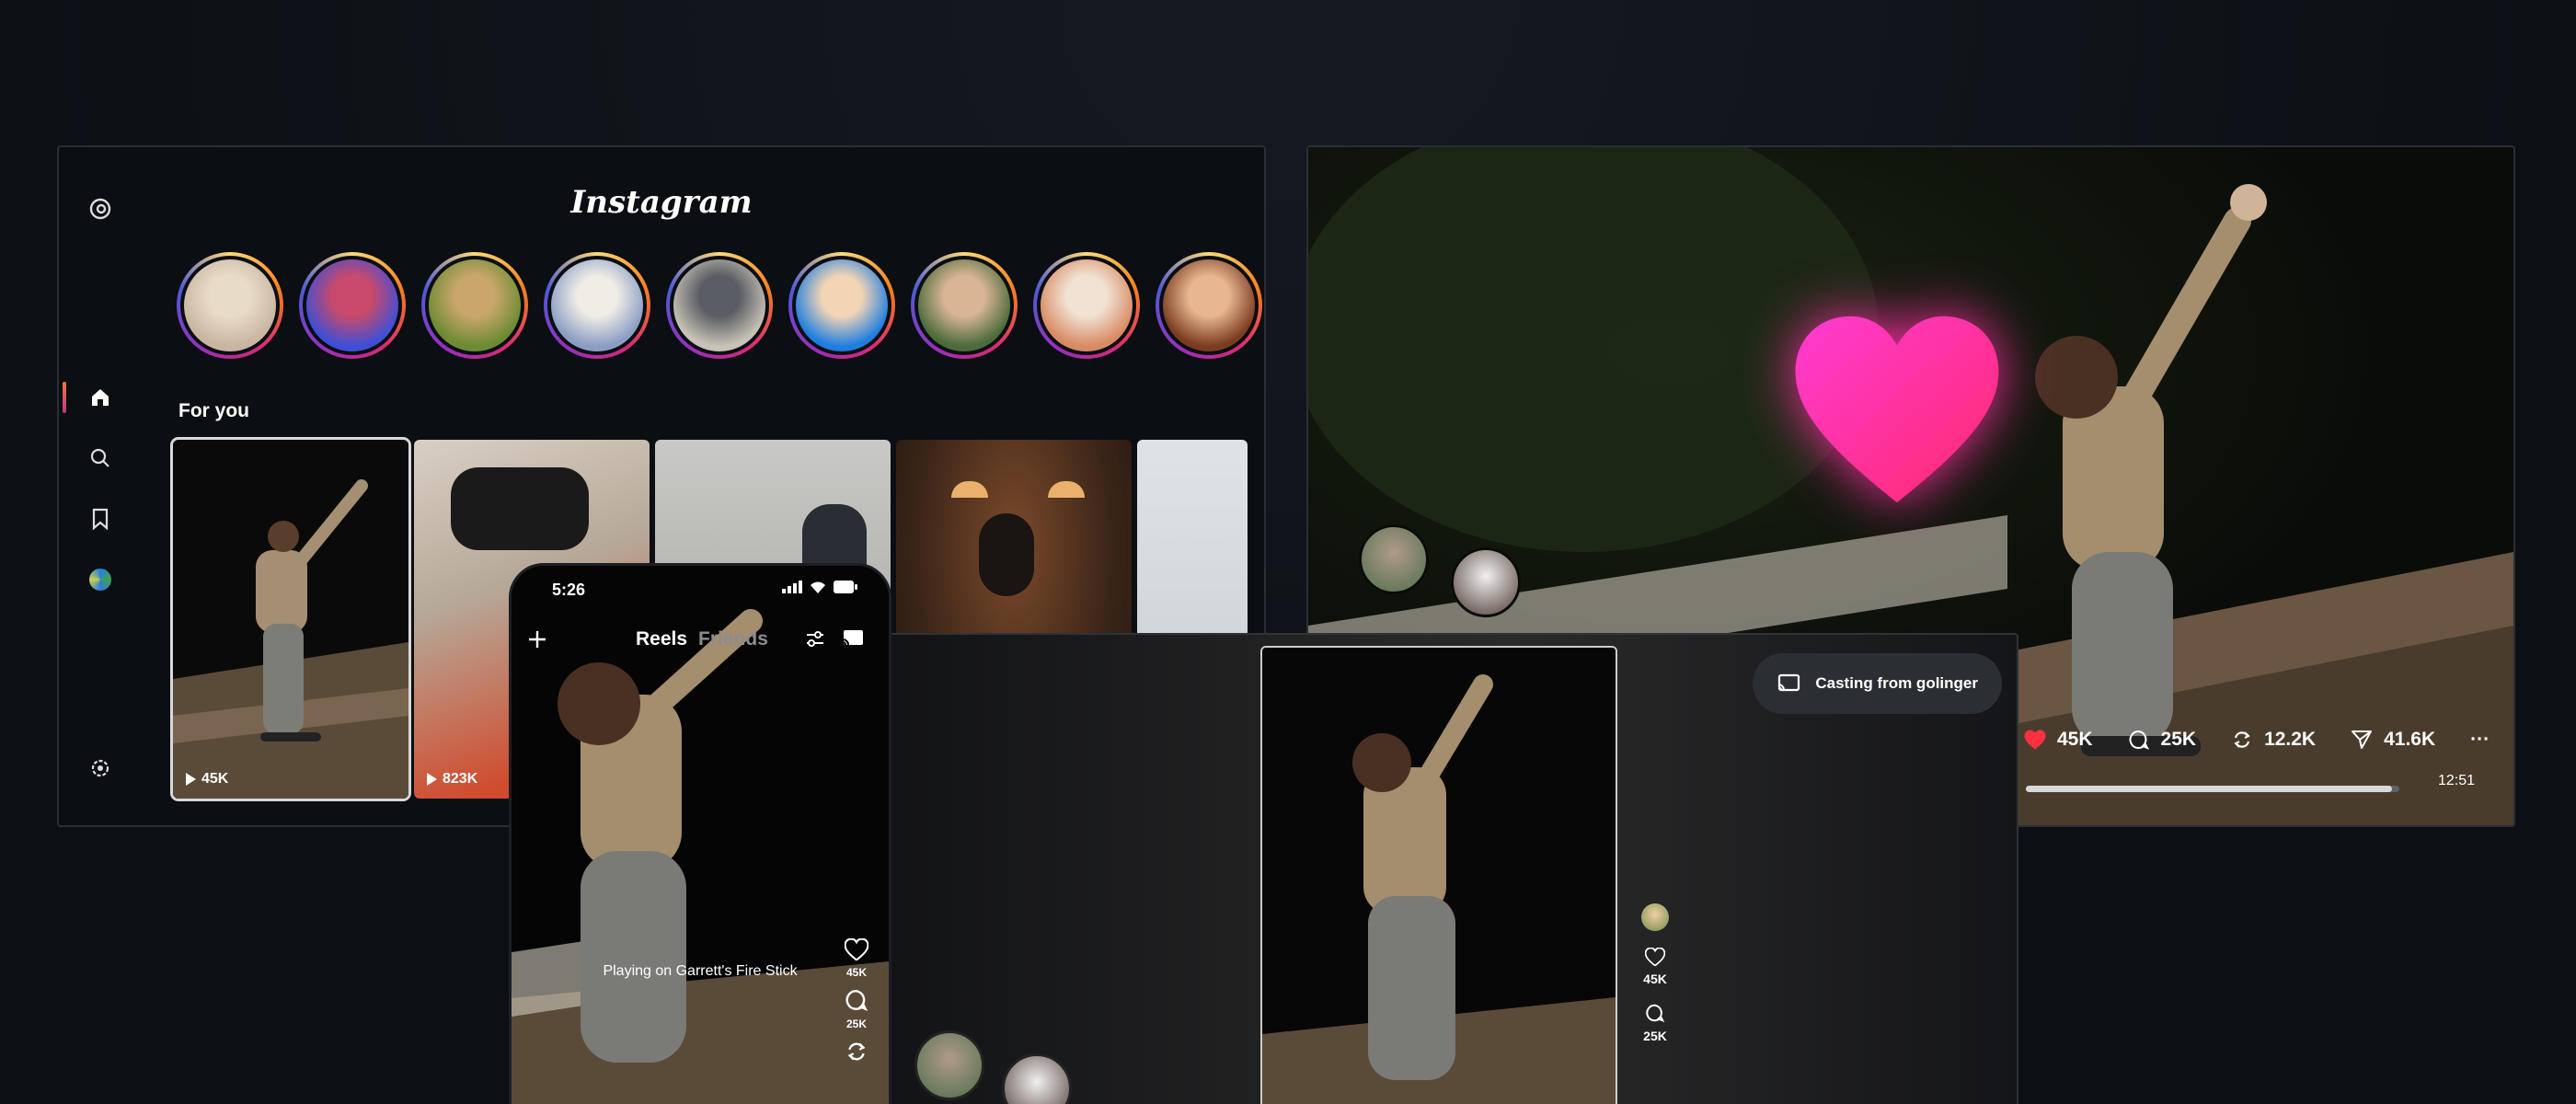 The image size is (2576, 1104). What do you see at coordinates (2273, 740) in the screenshot?
I see `repost-stat: 12.2K` at bounding box center [2273, 740].